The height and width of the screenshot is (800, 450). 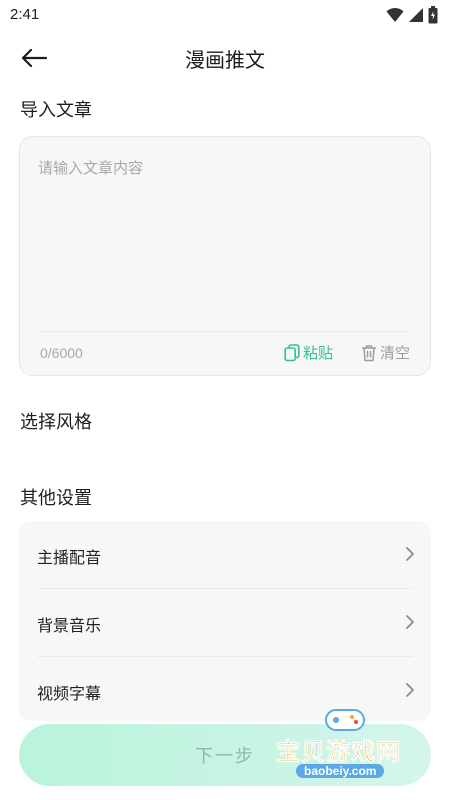 What do you see at coordinates (69, 625) in the screenshot?
I see `setting-label: 背景音乐` at bounding box center [69, 625].